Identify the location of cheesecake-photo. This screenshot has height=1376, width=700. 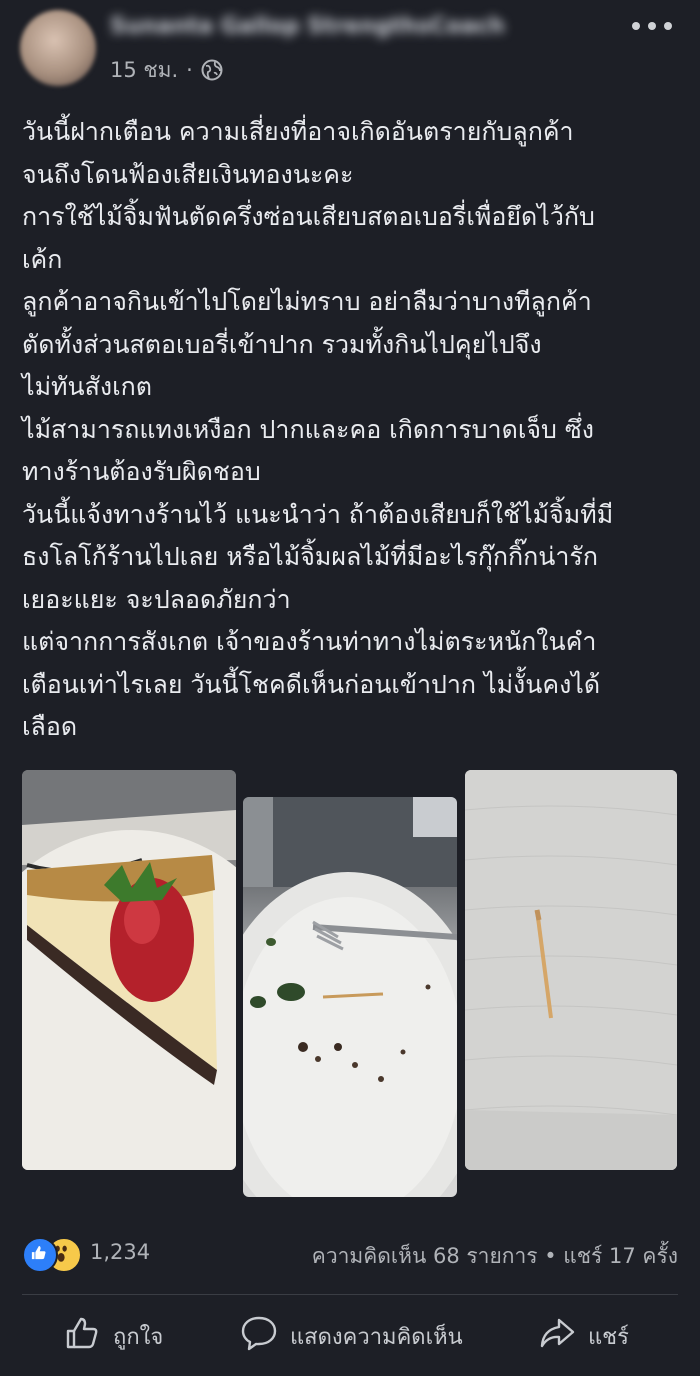
(129, 970).